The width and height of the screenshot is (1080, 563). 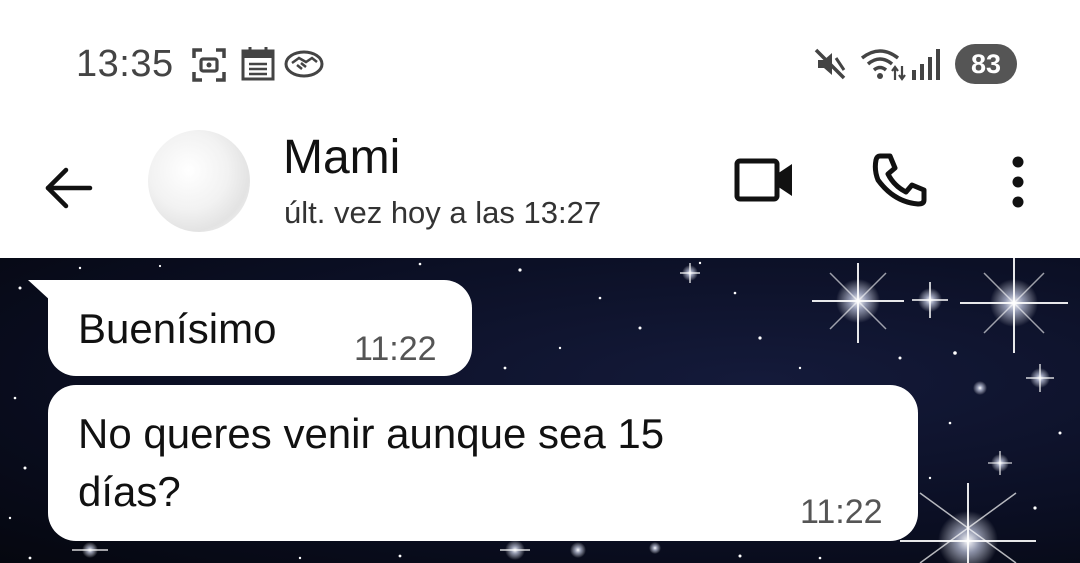 What do you see at coordinates (125, 64) in the screenshot?
I see `status-time: 13:35` at bounding box center [125, 64].